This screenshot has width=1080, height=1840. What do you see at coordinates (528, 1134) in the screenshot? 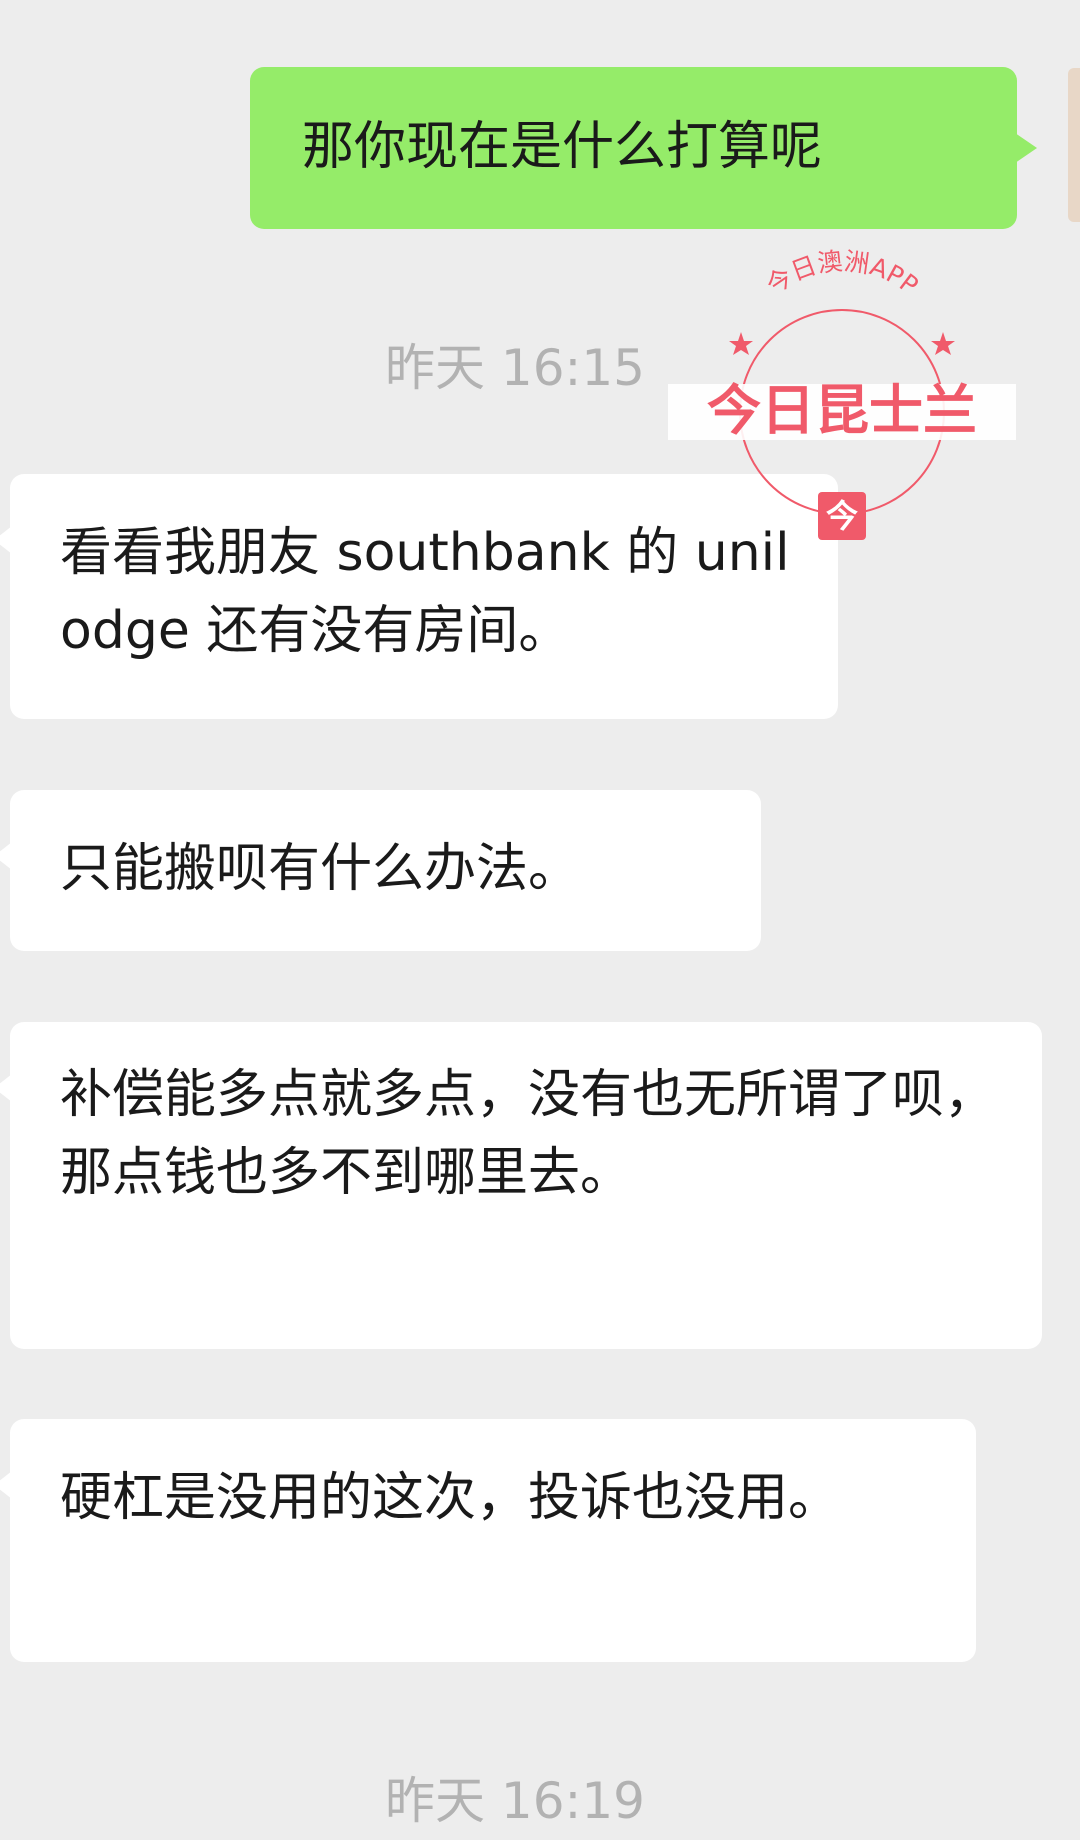
I see `message-text: 补偿能多点就多点，没有也无所谓了呗，那点钱也多不到哪里去。` at bounding box center [528, 1134].